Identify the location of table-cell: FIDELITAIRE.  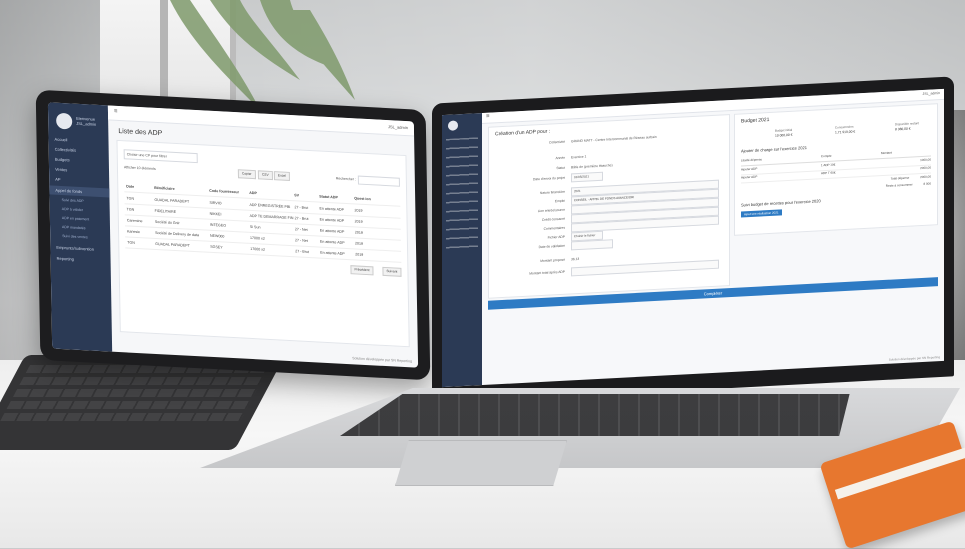
(165, 211).